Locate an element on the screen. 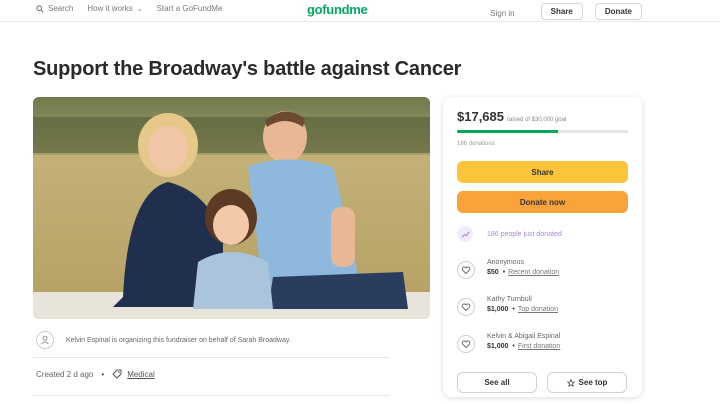 The image size is (720, 404). start-gofundme-label: Start a GoFundMe is located at coordinates (189, 8).